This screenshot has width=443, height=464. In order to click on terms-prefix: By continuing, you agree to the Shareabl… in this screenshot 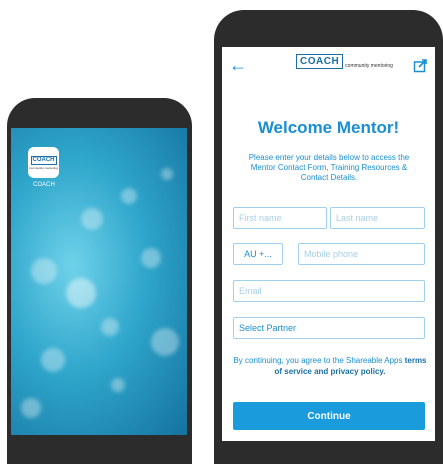, I will do `click(318, 360)`.